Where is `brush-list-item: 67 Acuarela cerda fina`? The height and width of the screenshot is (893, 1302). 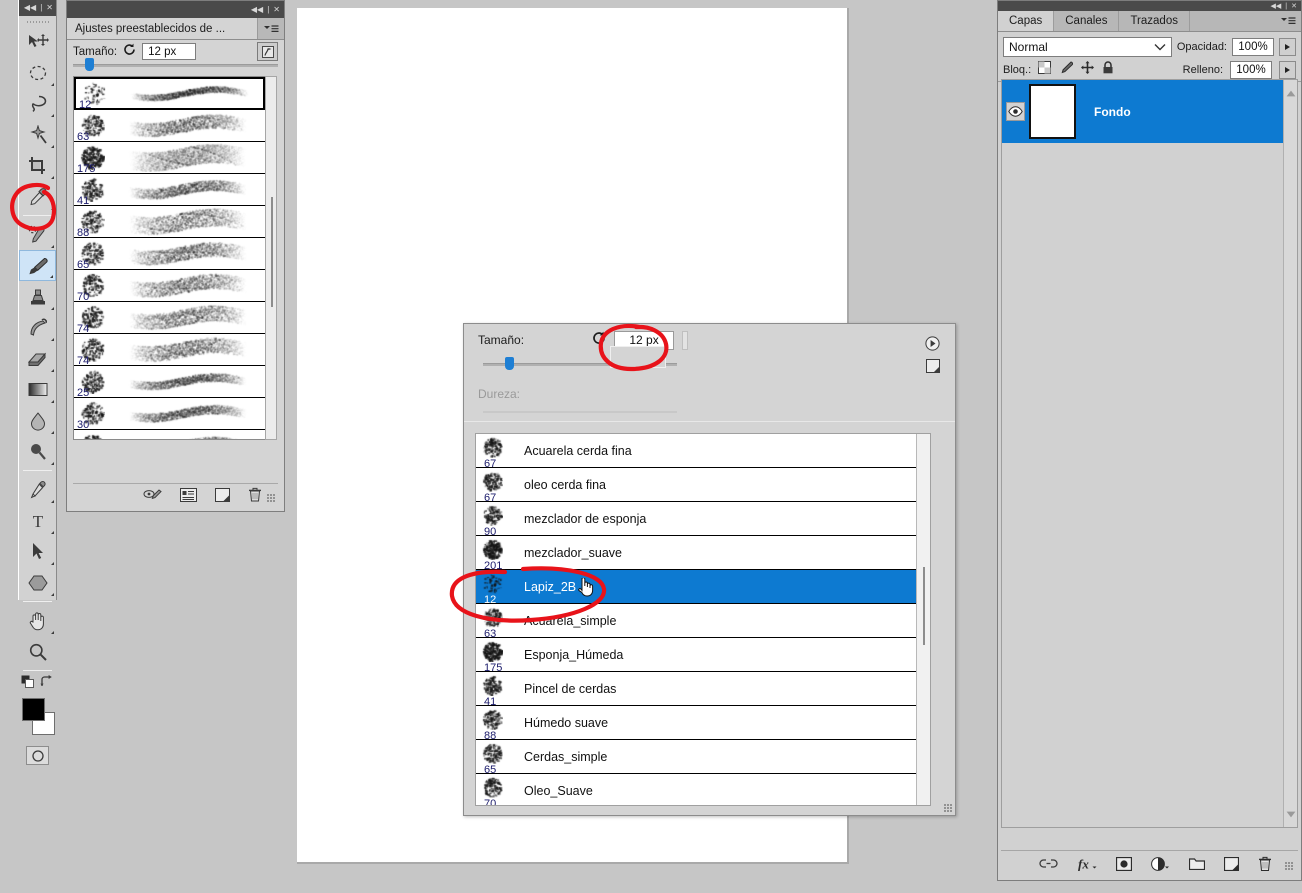
brush-list-item: 67 Acuarela cerda fina is located at coordinates (697, 452).